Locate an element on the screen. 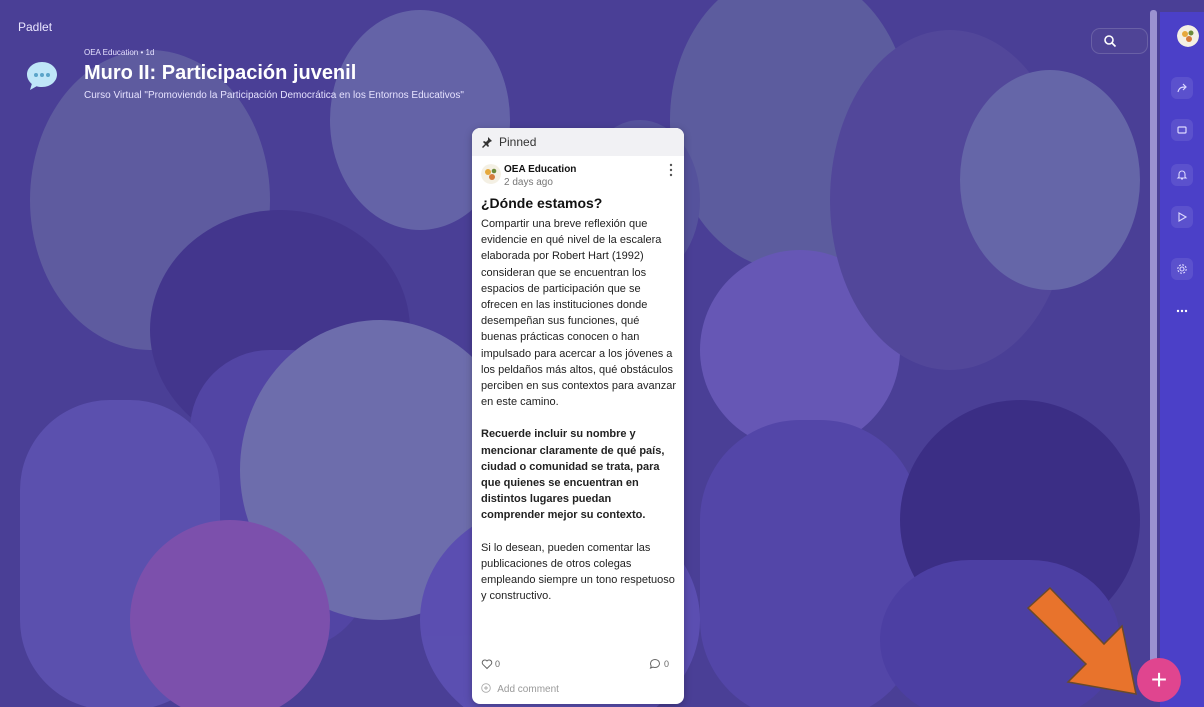 The height and width of the screenshot is (707, 1204). share-icon is located at coordinates (1182, 88).